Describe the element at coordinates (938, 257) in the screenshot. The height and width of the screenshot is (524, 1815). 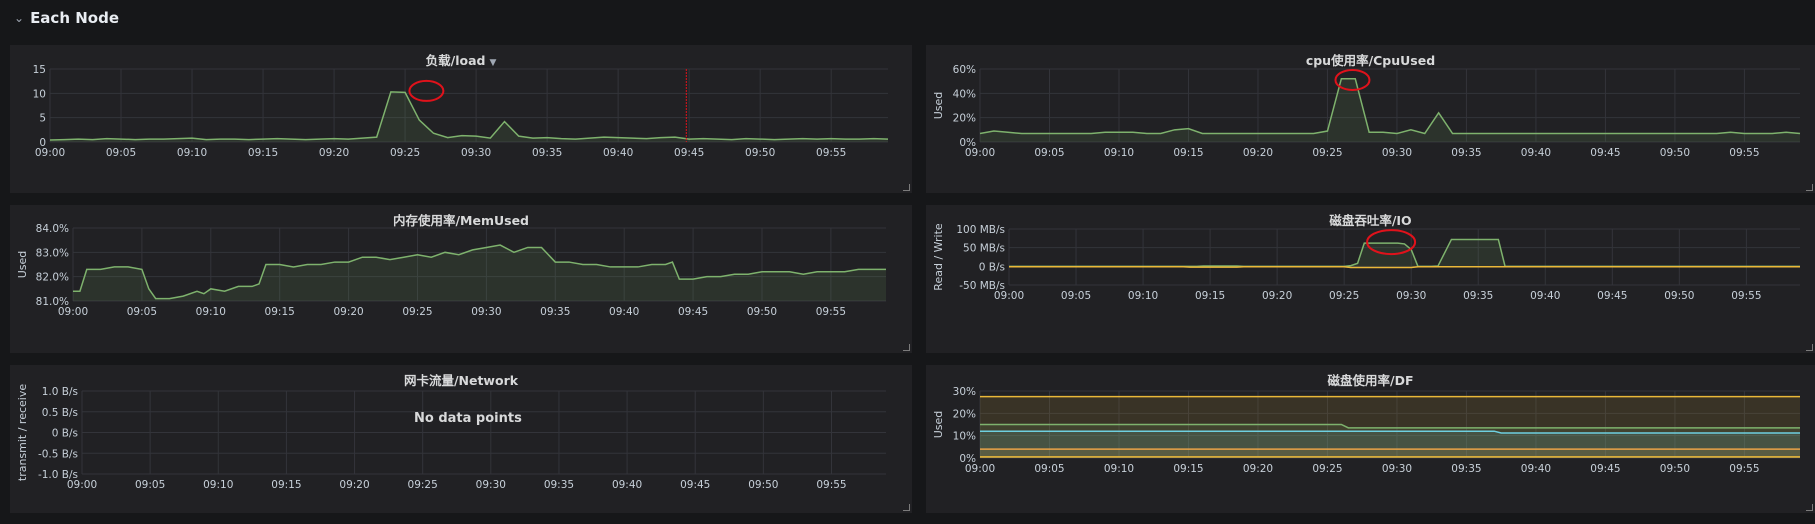
I see `y-axis-label: Read / Write` at that location.